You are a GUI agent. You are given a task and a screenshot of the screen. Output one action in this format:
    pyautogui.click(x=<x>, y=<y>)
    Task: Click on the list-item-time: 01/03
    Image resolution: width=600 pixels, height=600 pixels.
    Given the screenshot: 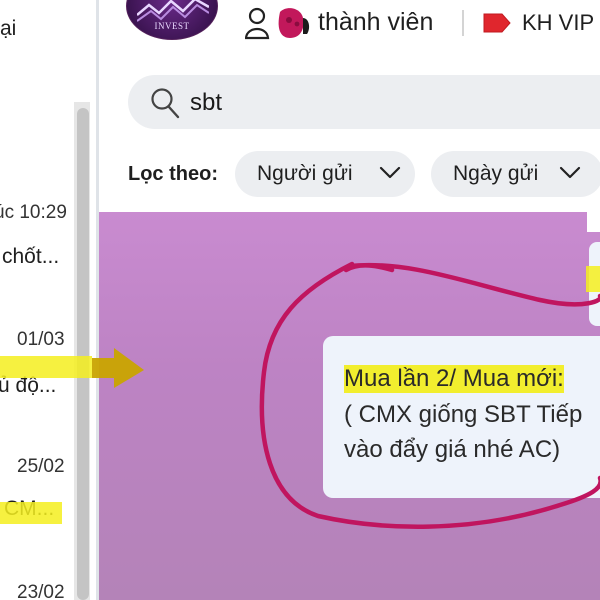 What is the action you would take?
    pyautogui.click(x=41, y=339)
    